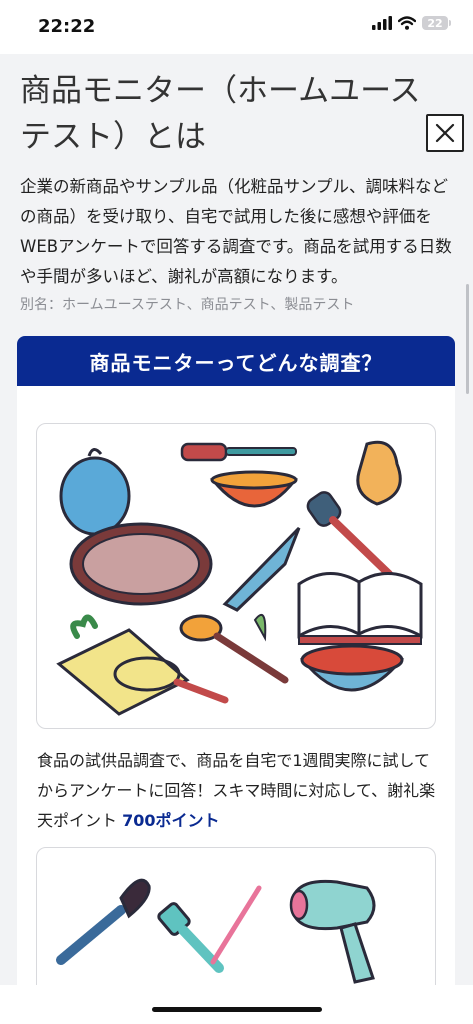 The image size is (473, 1024). What do you see at coordinates (67, 26) in the screenshot?
I see `status-time: 22:22` at bounding box center [67, 26].